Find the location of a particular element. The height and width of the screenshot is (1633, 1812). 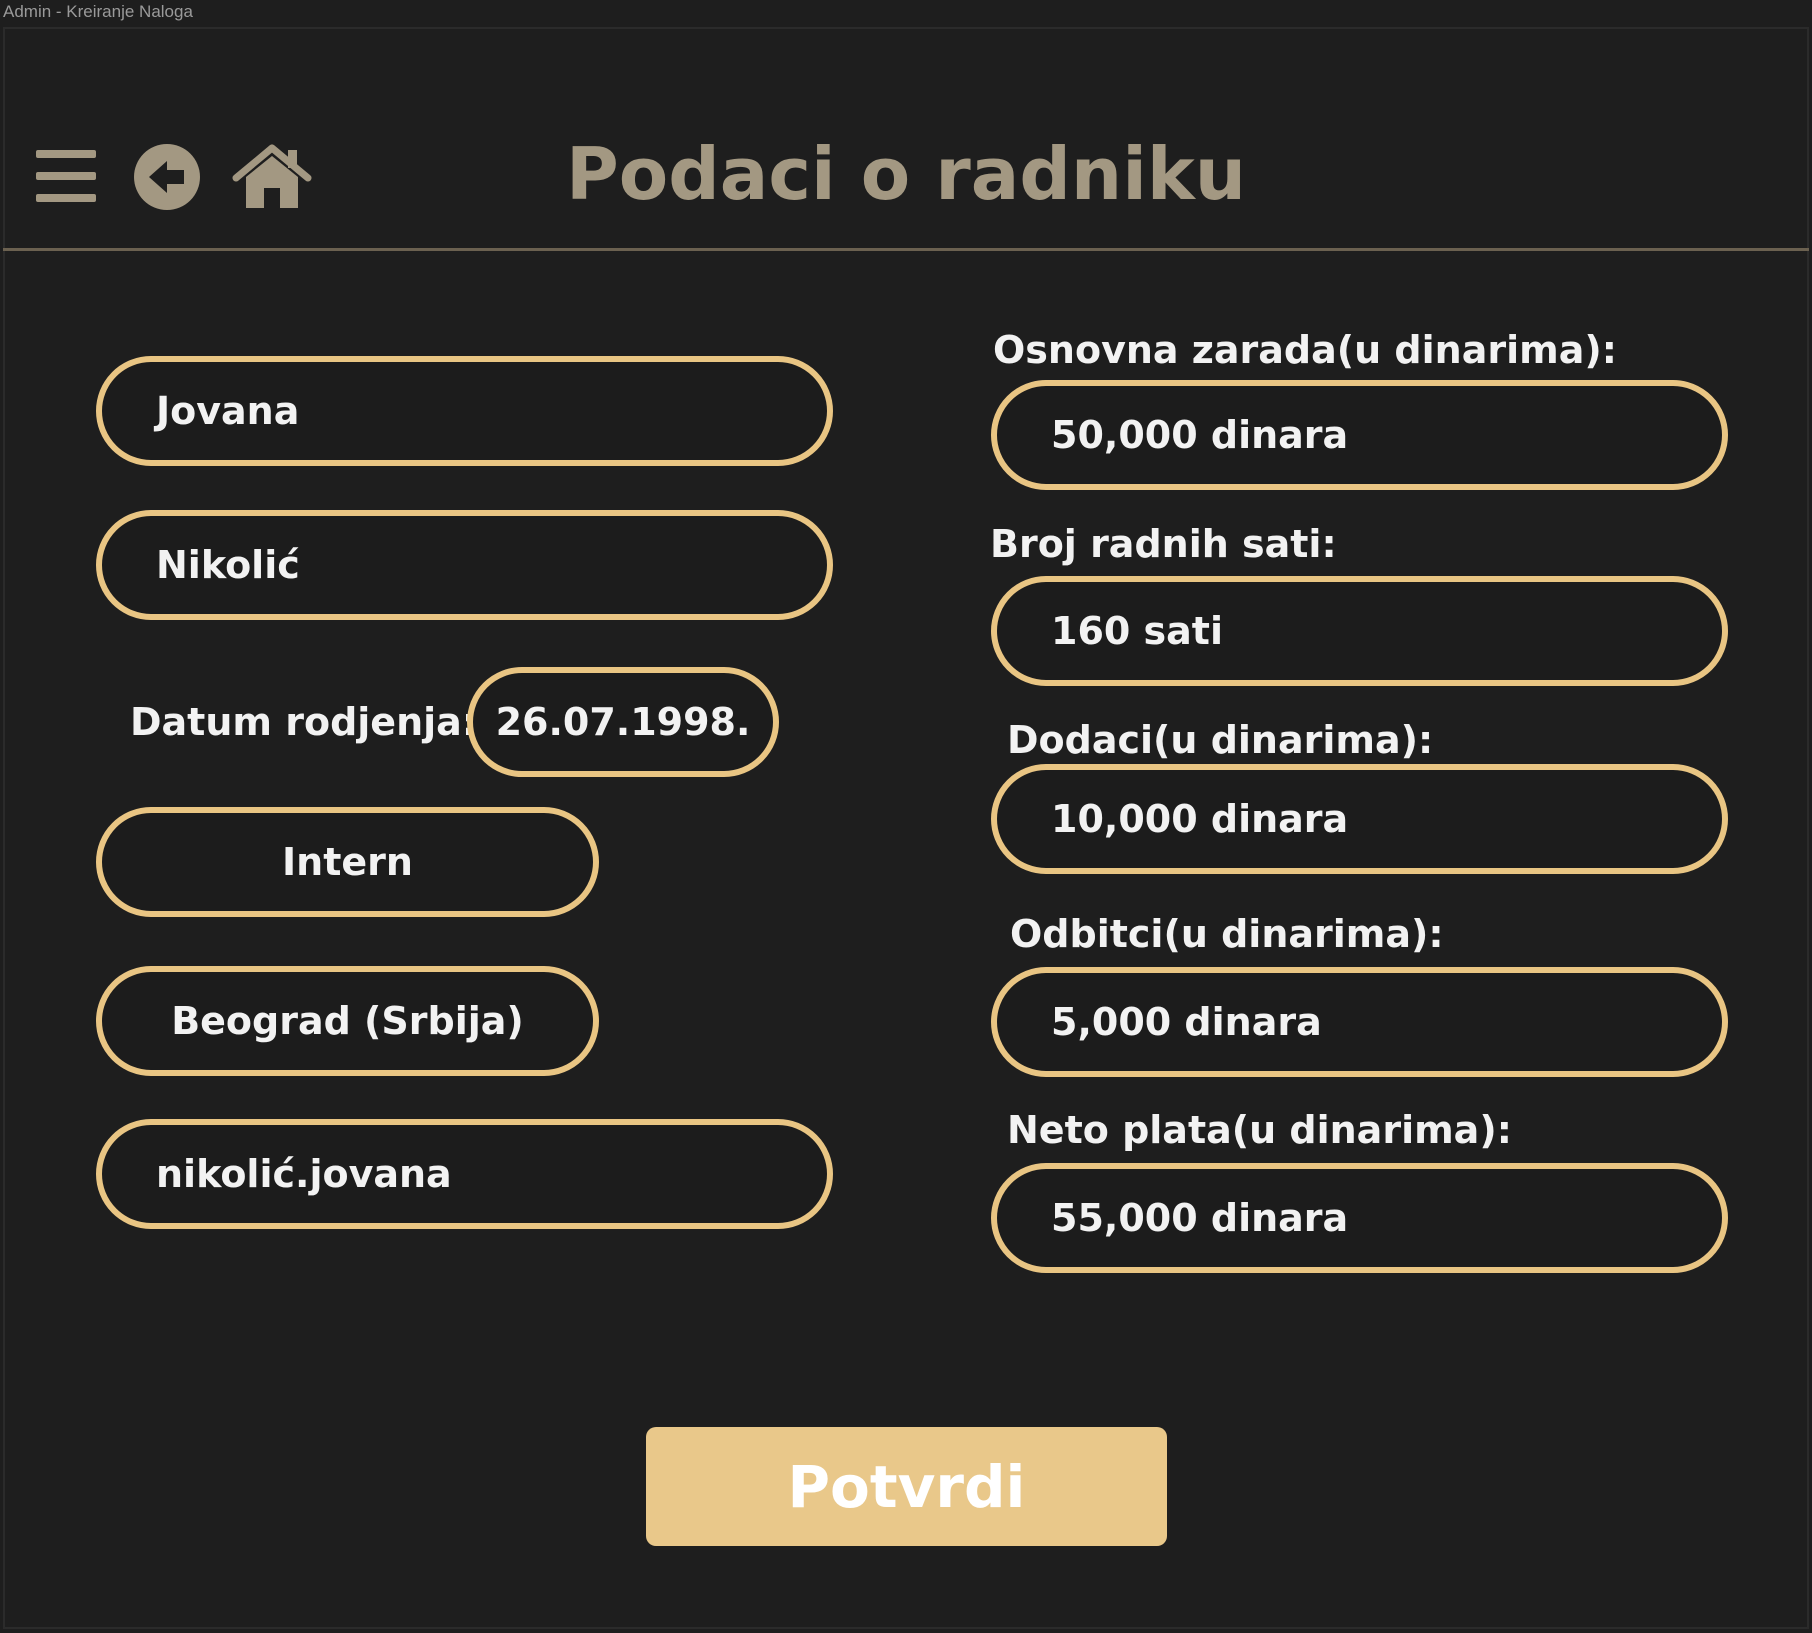

deductions-field: 5,000 dinara is located at coordinates (1359, 1022).